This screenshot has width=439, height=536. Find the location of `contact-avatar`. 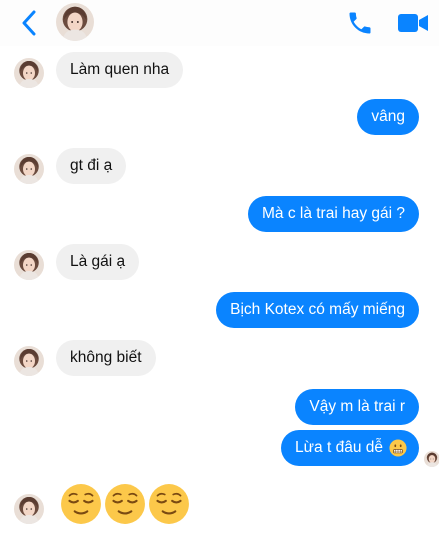

contact-avatar is located at coordinates (75, 22).